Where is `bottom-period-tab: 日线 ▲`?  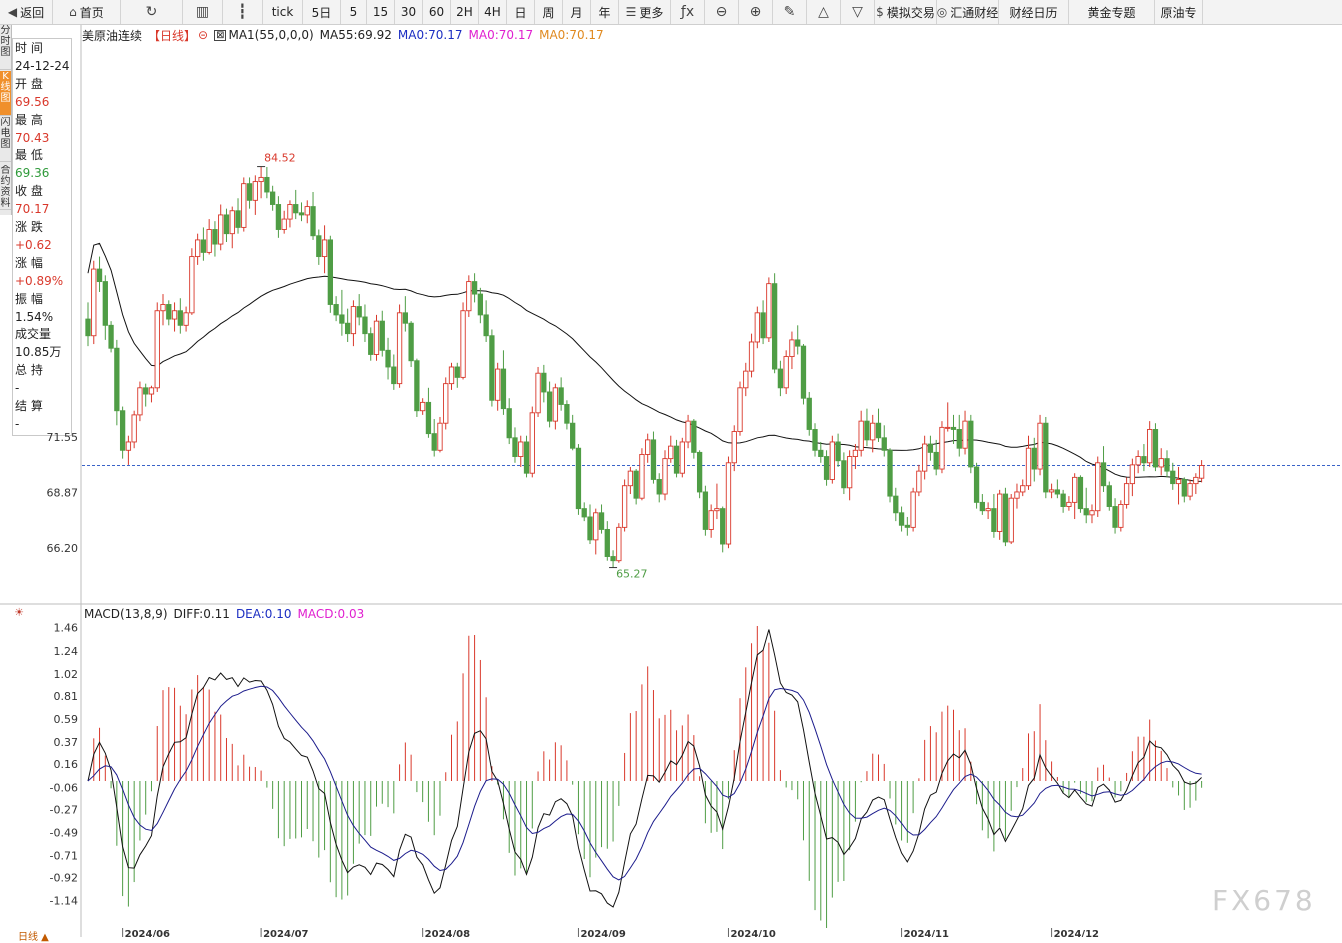
bottom-period-tab: 日线 ▲ is located at coordinates (33, 935).